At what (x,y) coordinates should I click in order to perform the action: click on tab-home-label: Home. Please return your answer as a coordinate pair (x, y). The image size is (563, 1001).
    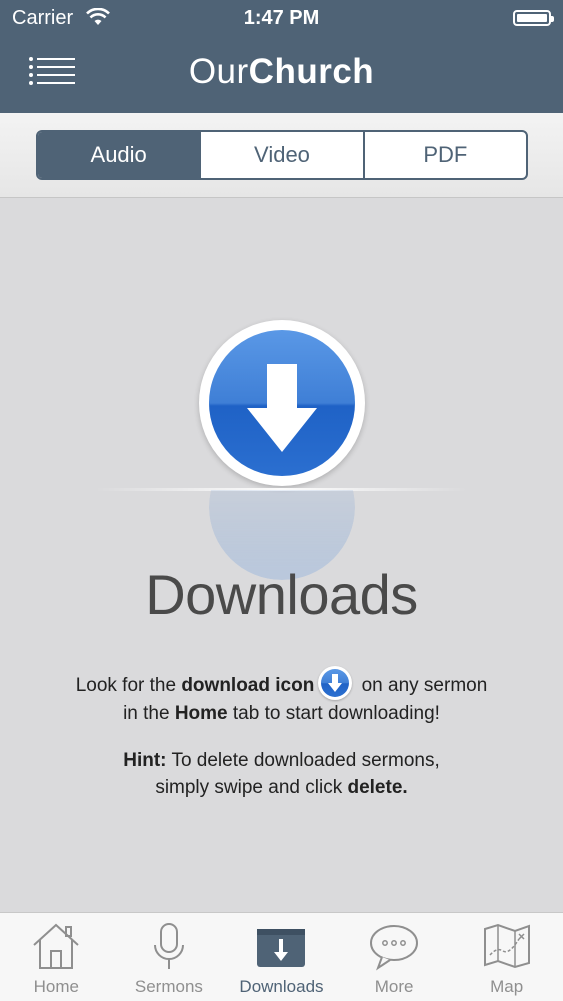
    Looking at the image, I should click on (56, 986).